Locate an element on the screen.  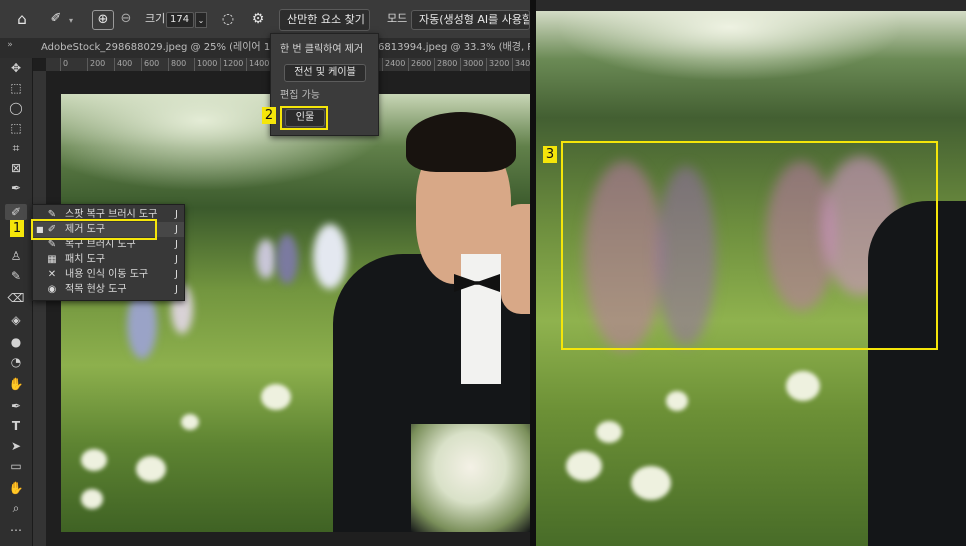
history-brush-tool-icon: ✎ is located at coordinates (16, 276).